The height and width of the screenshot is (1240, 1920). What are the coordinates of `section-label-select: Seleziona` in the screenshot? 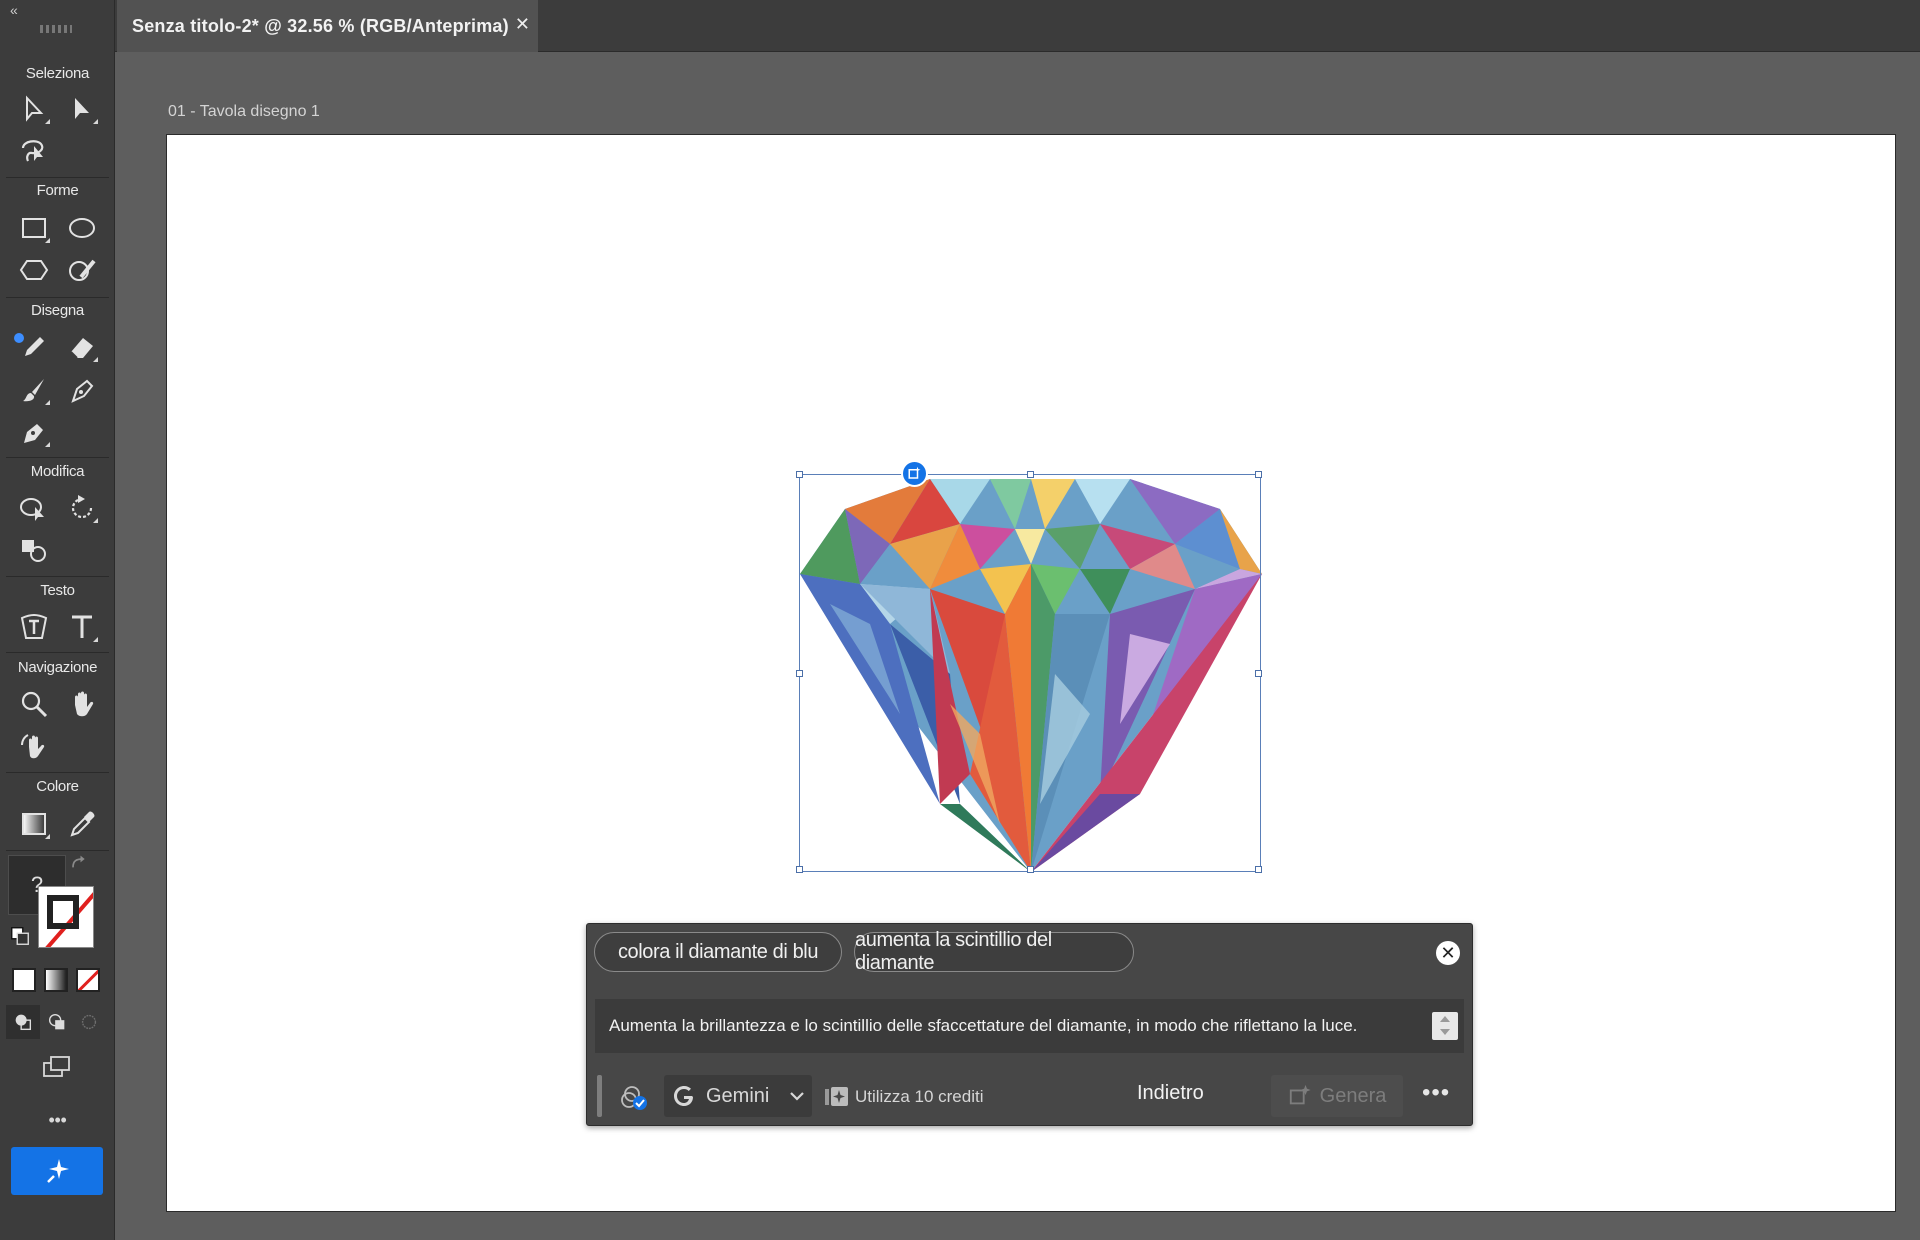 It's located at (57, 73).